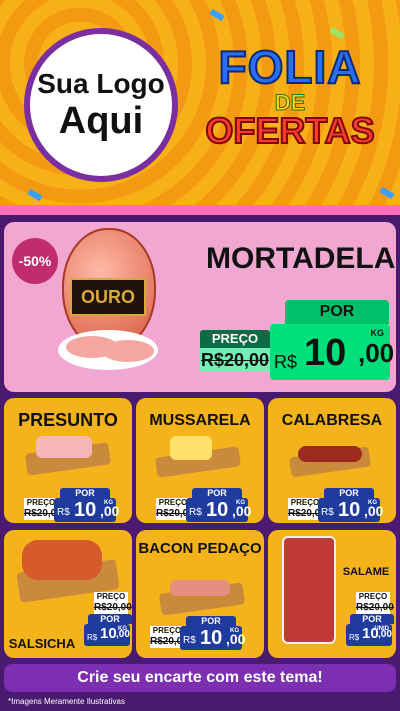 The image size is (400, 711). Describe the element at coordinates (200, 548) in the screenshot. I see `item-title: BACON PEDAÇO` at that location.